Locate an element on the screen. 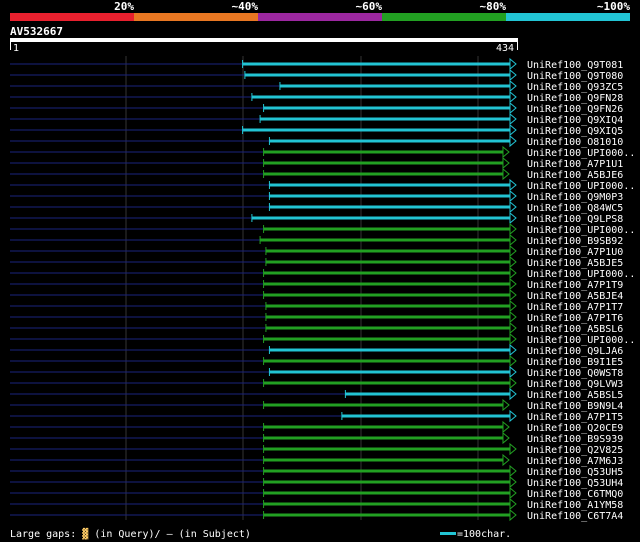 This screenshot has height=542, width=640. hit-row: UniRef100_Q9XIQ5 is located at coordinates (316, 130).